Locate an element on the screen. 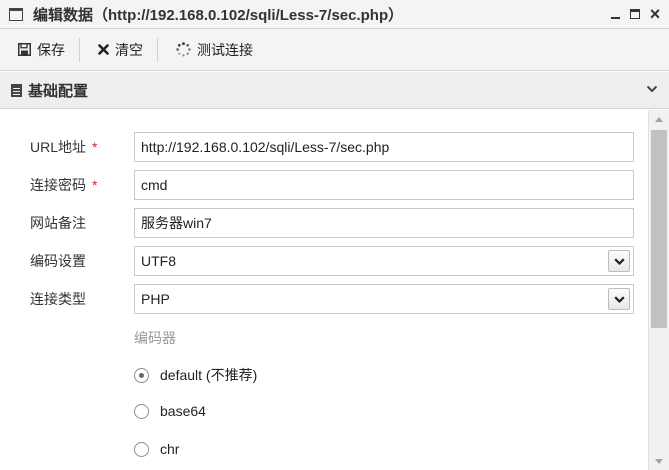 The height and width of the screenshot is (470, 669). note-label: 网站备注 is located at coordinates (58, 223).